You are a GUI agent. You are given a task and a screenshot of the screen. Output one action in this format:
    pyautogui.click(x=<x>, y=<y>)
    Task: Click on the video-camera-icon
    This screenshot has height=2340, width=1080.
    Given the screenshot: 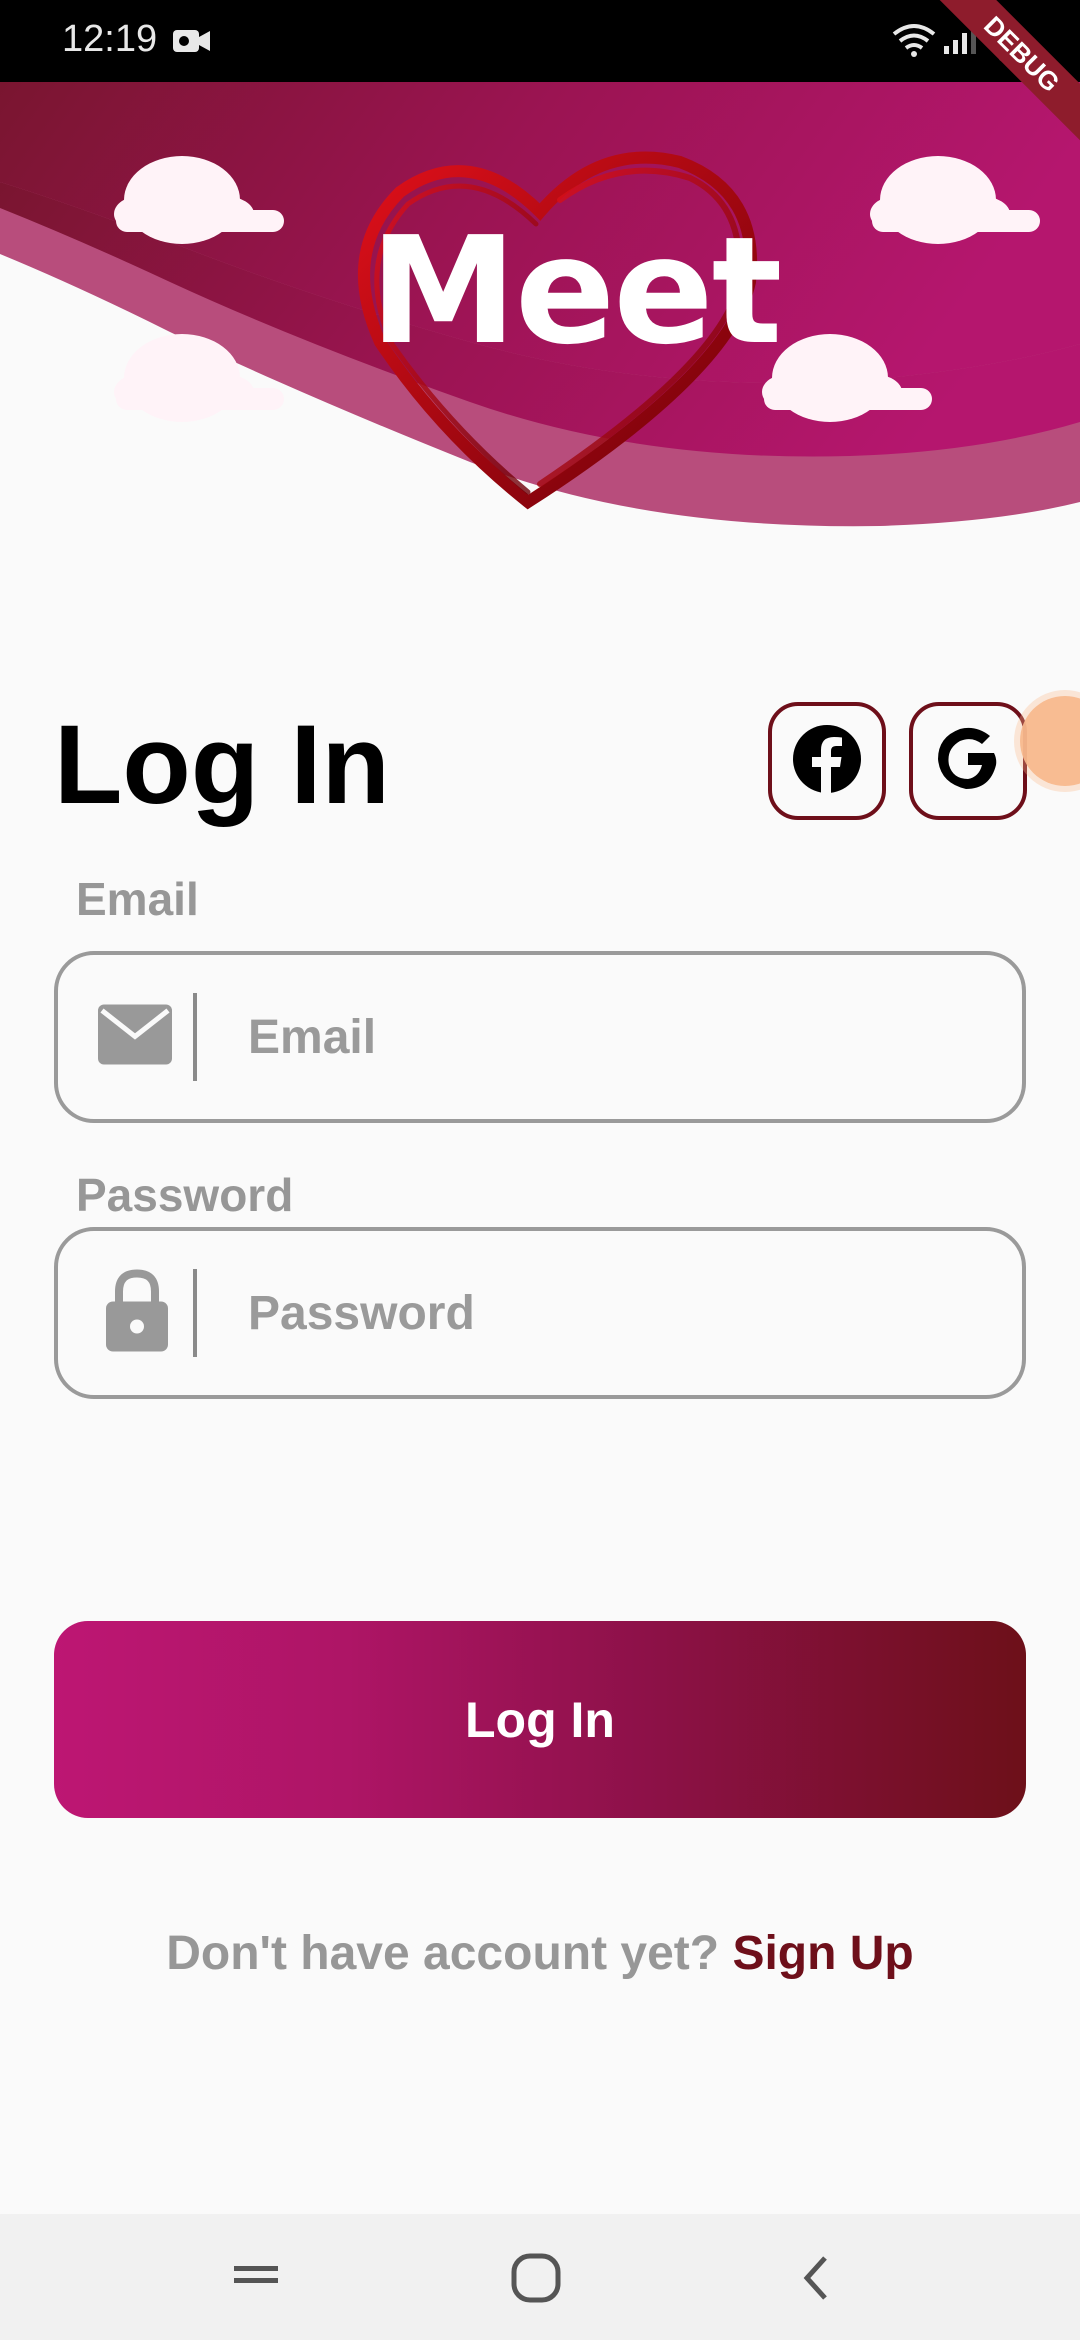 What is the action you would take?
    pyautogui.click(x=192, y=43)
    